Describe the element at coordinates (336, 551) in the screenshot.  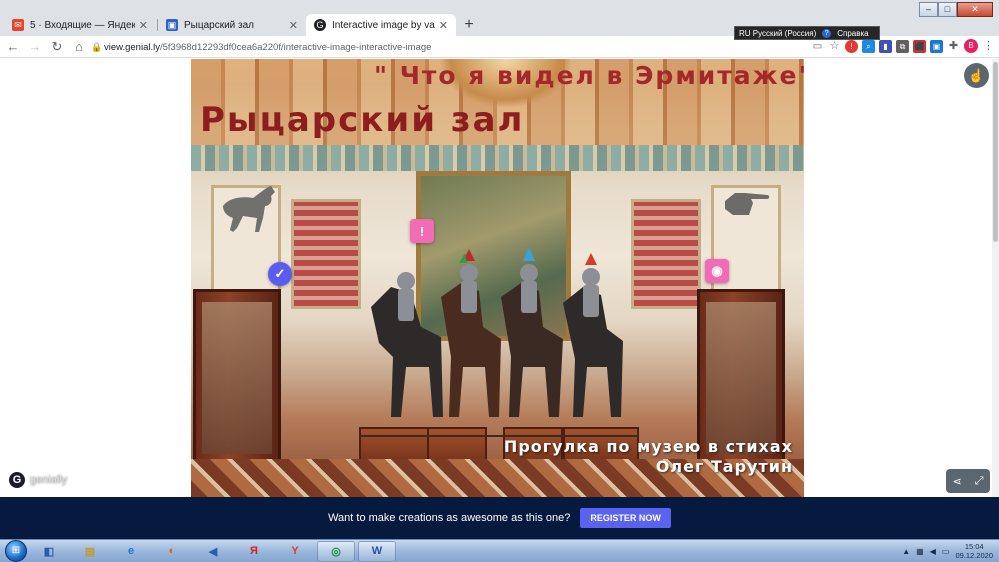
I see `chrome-icon: ◎` at that location.